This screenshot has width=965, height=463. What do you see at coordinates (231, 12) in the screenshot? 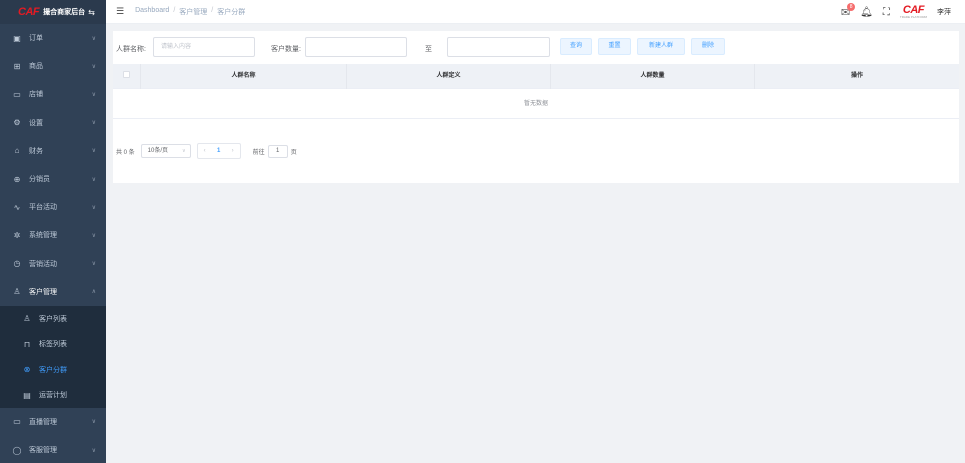
I see `breadcrumb-item-current: 客户分群` at bounding box center [231, 12].